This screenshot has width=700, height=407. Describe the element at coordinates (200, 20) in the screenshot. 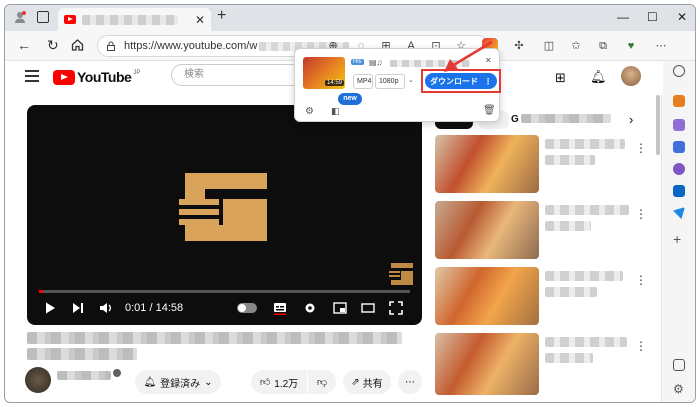

I see `tab-close-icon: ✕` at that location.